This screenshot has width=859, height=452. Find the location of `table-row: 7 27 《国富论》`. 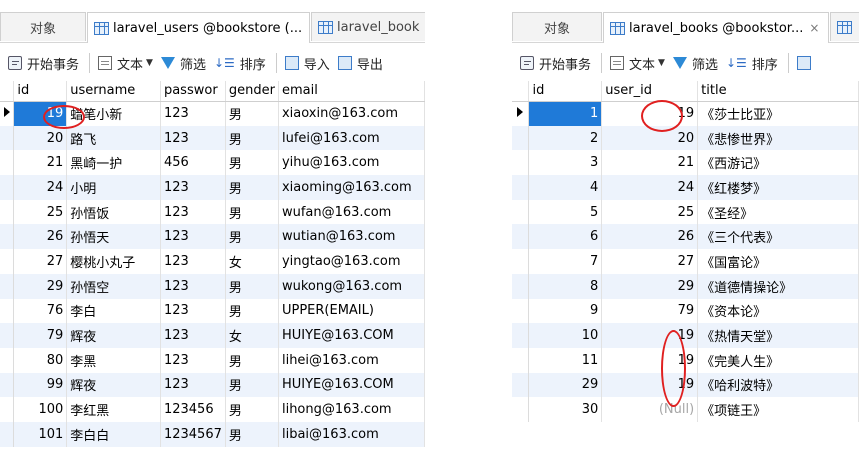

table-row: 7 27 《国富论》 is located at coordinates (685, 261).